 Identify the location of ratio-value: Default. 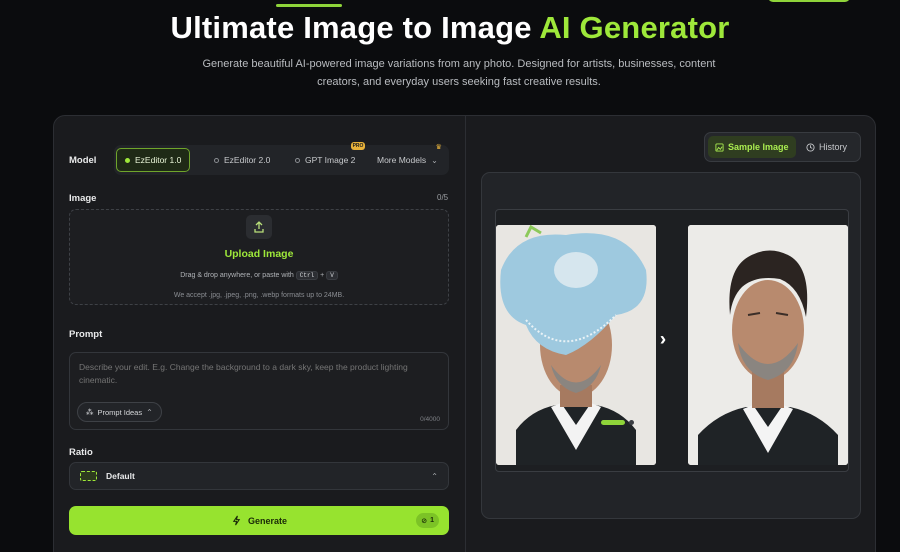
(120, 476).